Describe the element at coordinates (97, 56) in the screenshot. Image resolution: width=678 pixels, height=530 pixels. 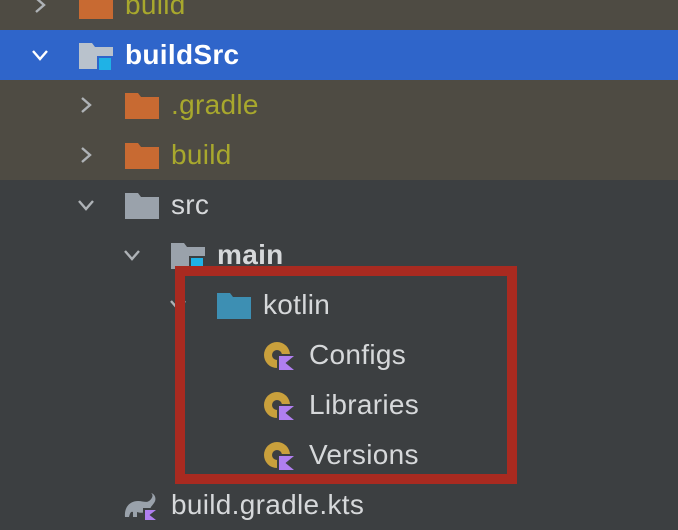
I see `module-folder-icon` at that location.